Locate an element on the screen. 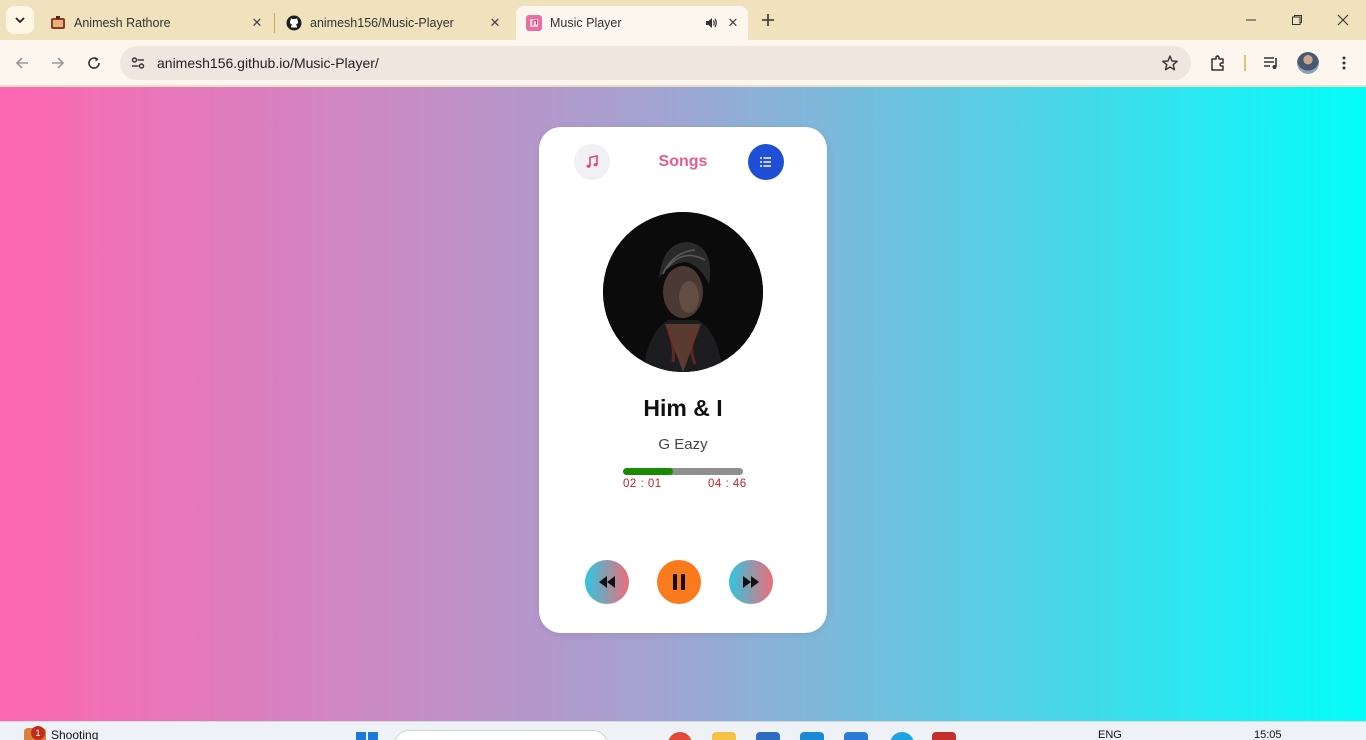 The height and width of the screenshot is (740, 1366). artist-name: G Eazy is located at coordinates (683, 444).